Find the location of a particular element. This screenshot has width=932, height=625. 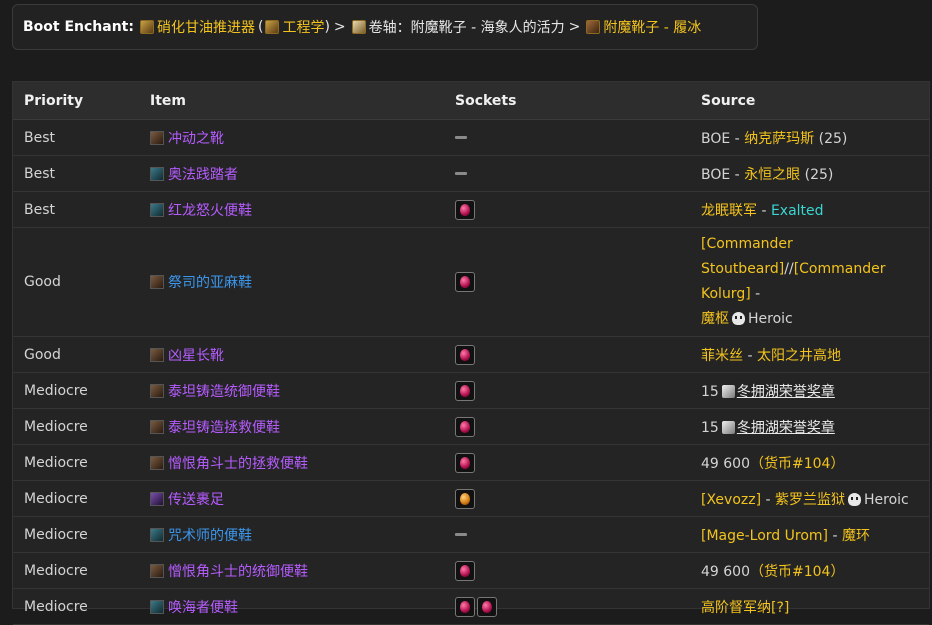

faction-link: 龙眠联军 is located at coordinates (729, 211).